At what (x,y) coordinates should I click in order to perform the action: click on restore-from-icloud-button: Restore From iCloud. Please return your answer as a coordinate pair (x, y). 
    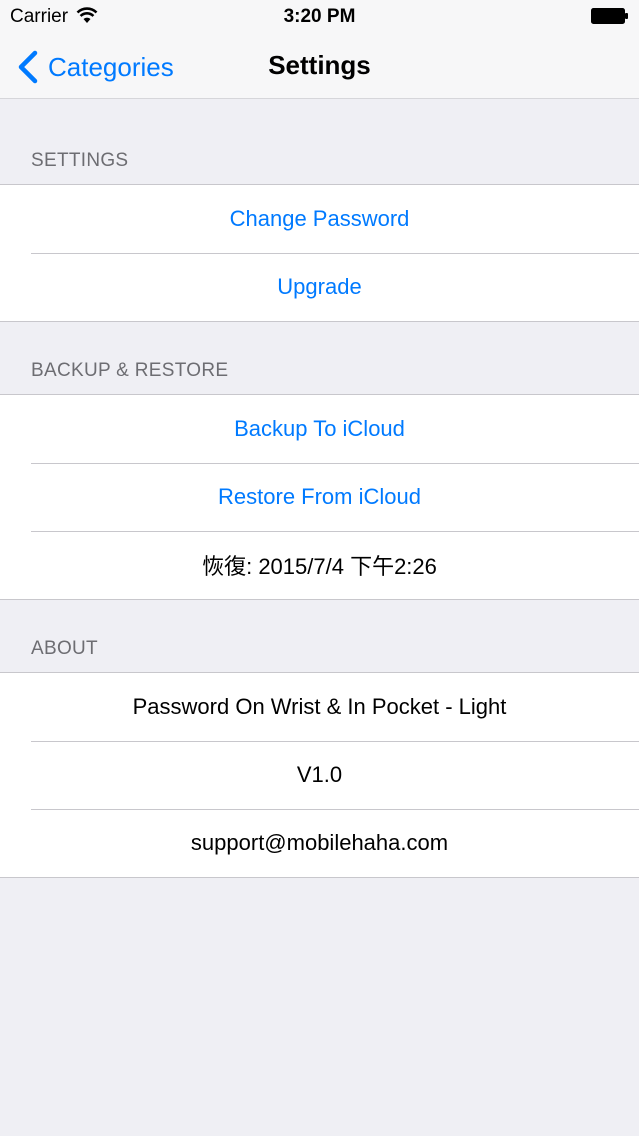
    Looking at the image, I should click on (319, 497).